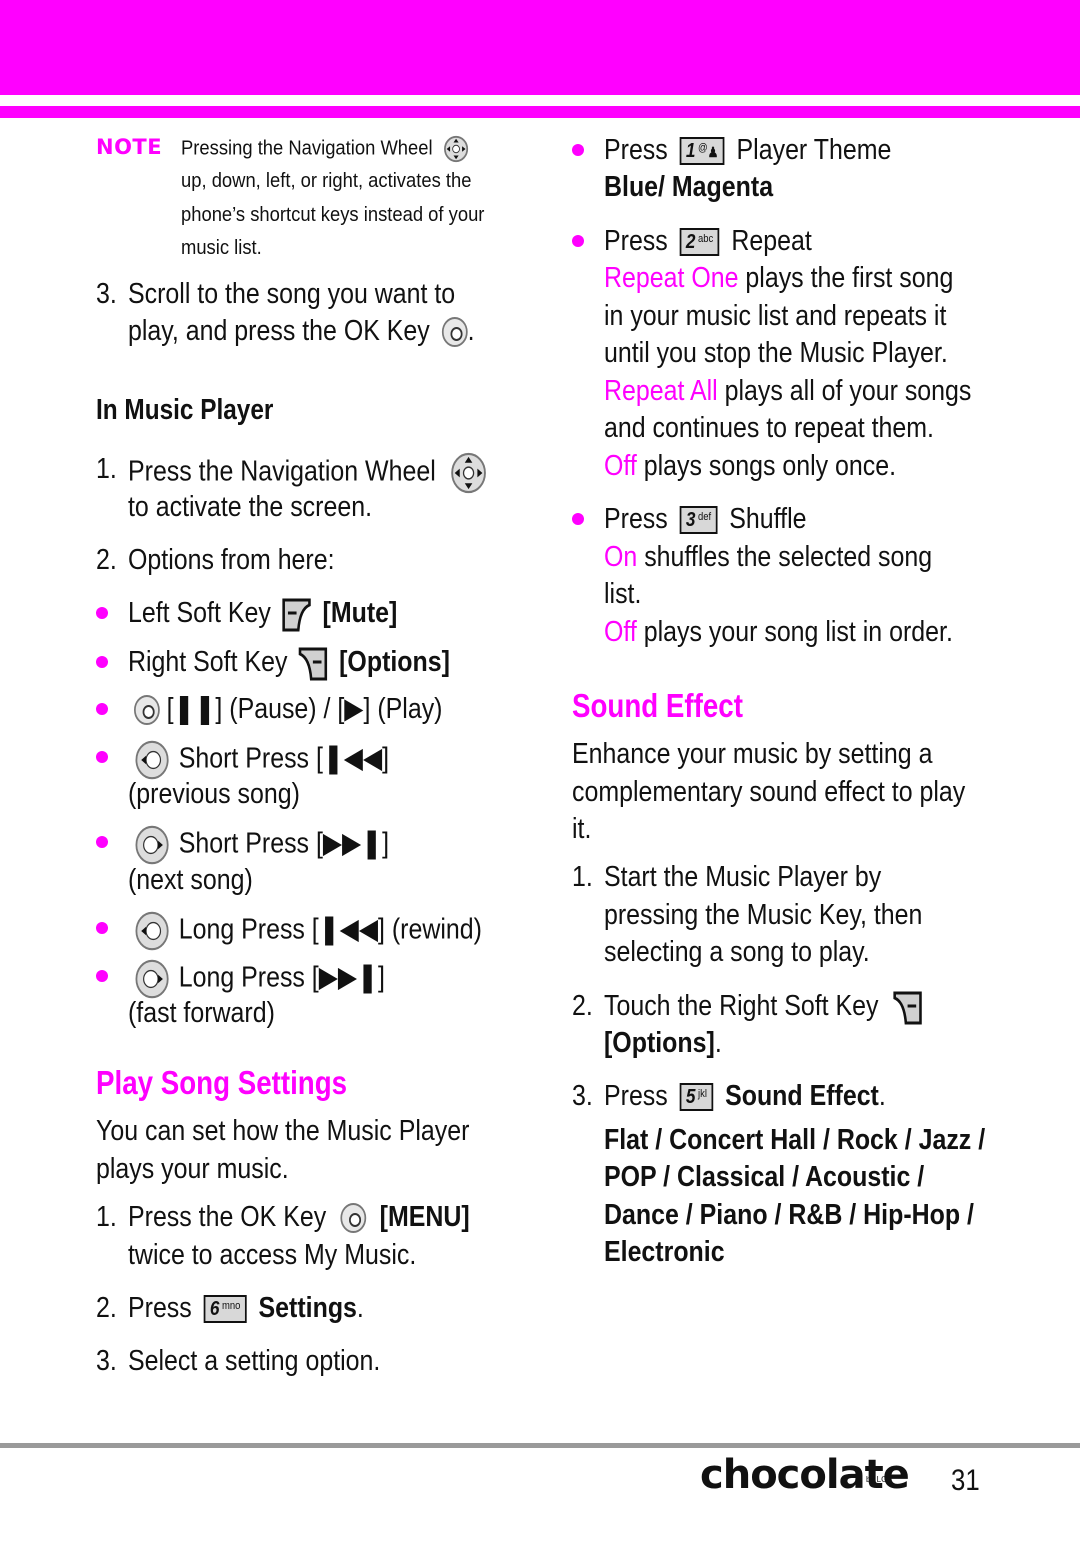  I want to click on step-text: Press the OK Key [MENU], so click(299, 1217).